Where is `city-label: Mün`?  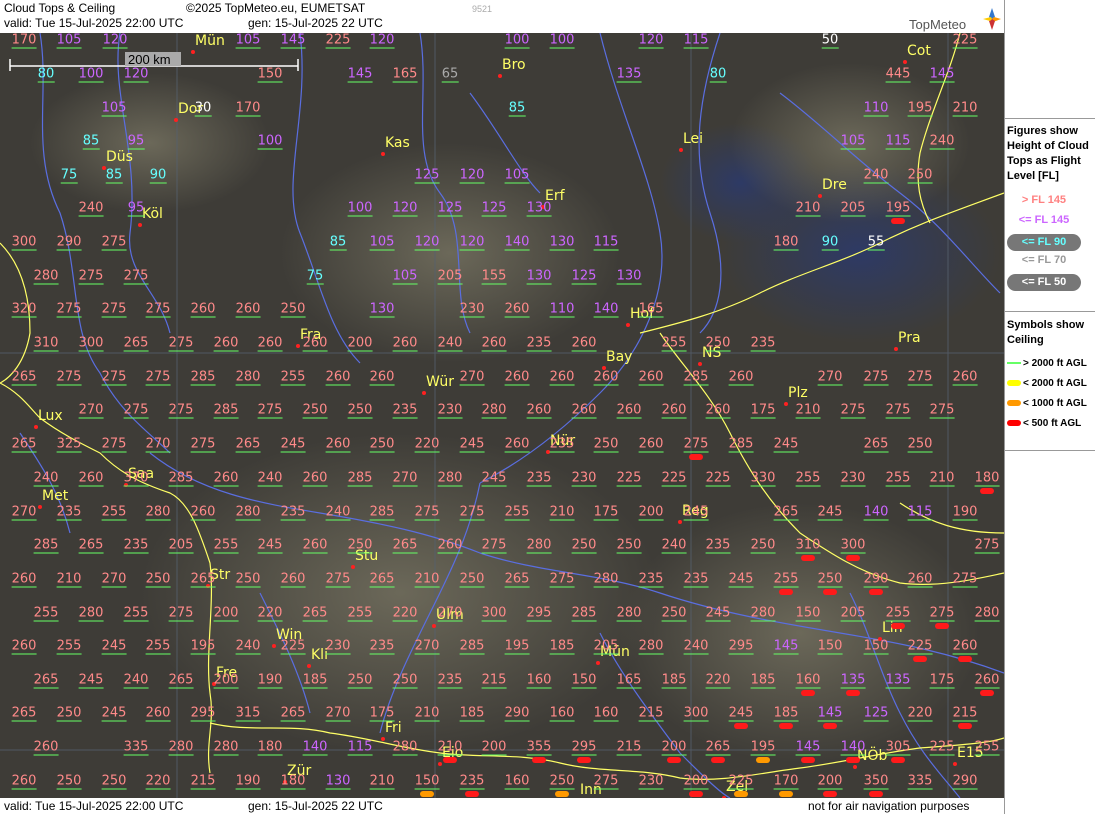 city-label: Mün is located at coordinates (210, 41).